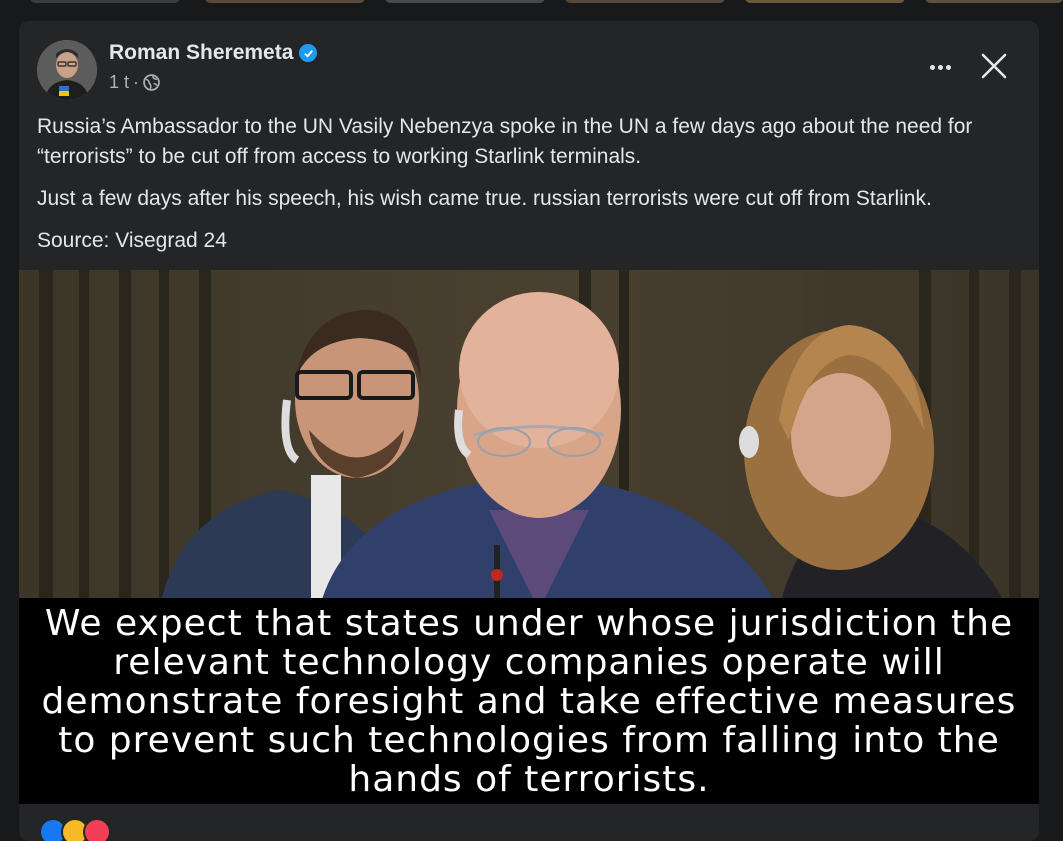 This screenshot has height=841, width=1063. I want to click on globe-icon, so click(151, 82).